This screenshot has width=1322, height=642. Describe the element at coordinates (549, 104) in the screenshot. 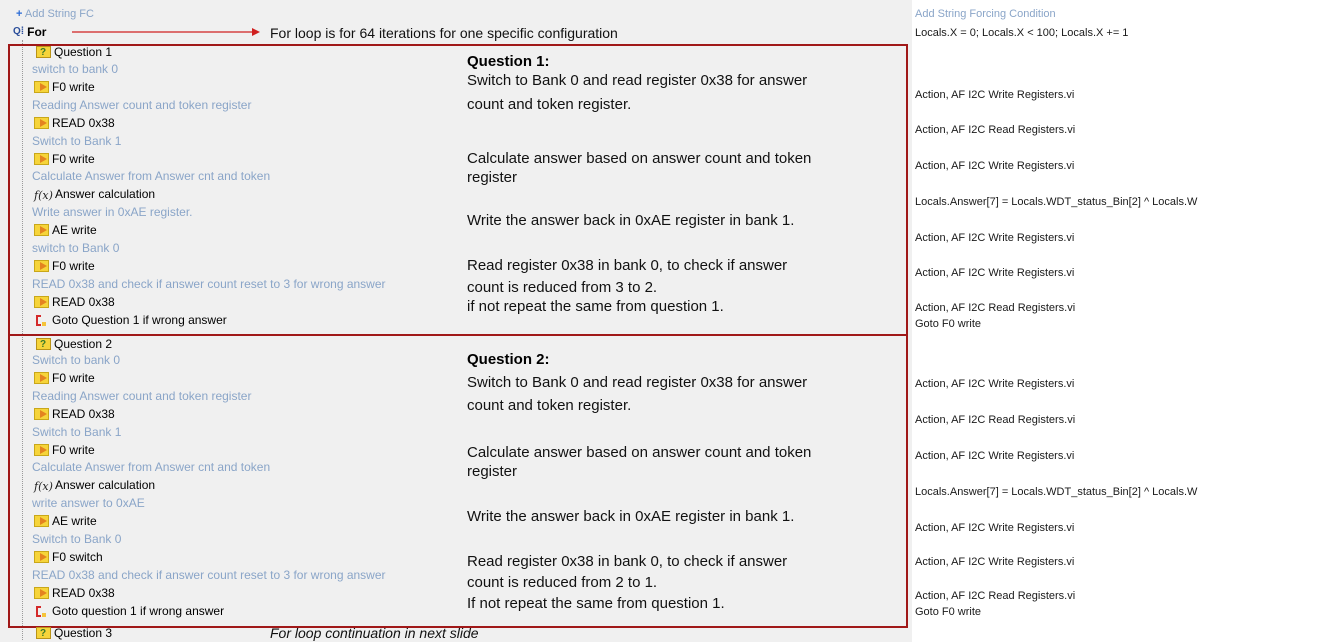

I see `q1-annot-line: count and token register.` at that location.